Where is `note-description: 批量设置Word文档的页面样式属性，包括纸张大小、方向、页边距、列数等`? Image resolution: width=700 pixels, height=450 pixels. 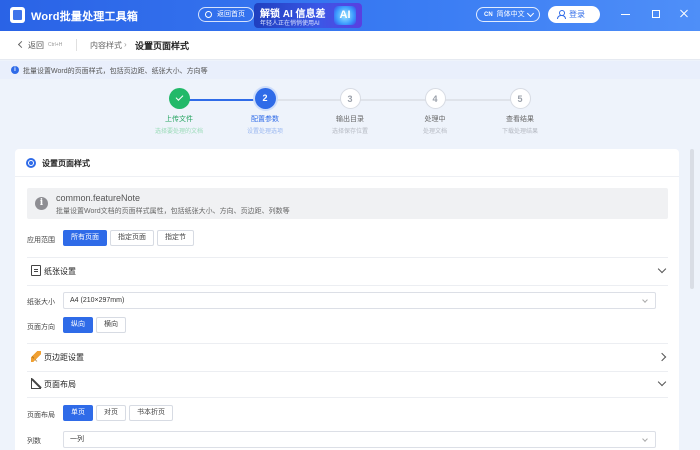
note-description: 批量设置Word文档的页面样式属性，包括纸张大小、方向、页边距、列数等 is located at coordinates (173, 211).